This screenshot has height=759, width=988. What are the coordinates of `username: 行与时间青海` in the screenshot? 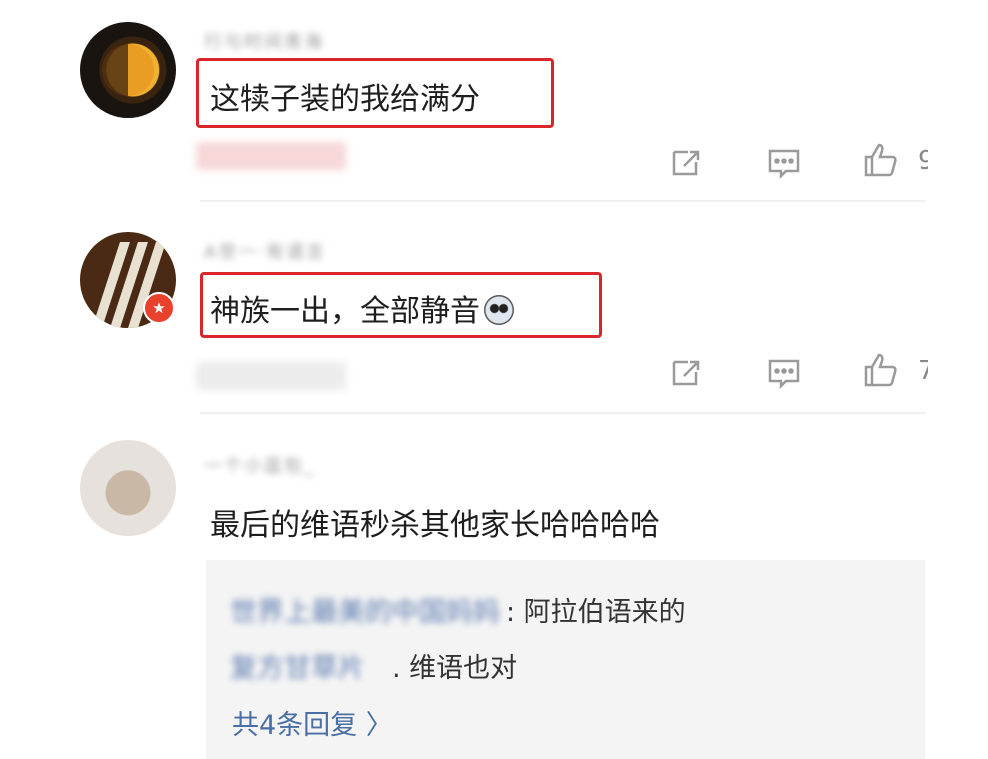 It's located at (264, 40).